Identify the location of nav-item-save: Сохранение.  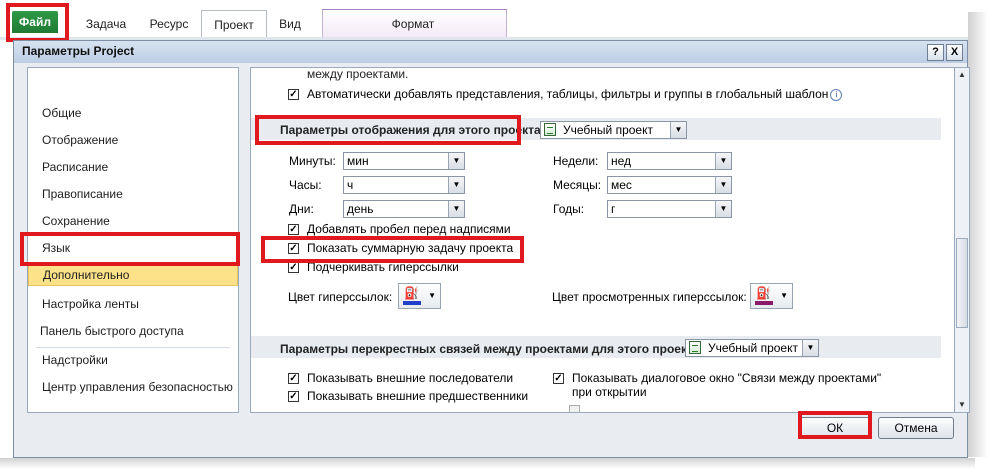
(133, 221).